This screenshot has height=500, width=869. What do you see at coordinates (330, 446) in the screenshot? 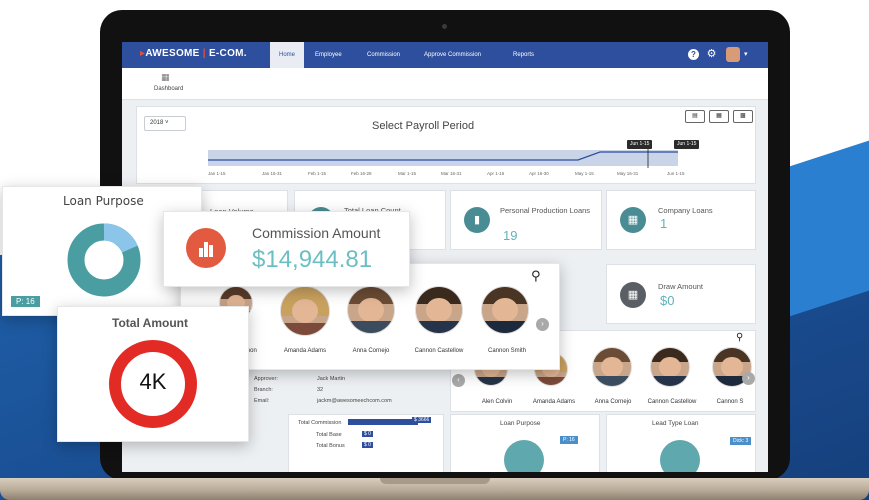
I see `total-bonus-label: Total Bonus` at bounding box center [330, 446].